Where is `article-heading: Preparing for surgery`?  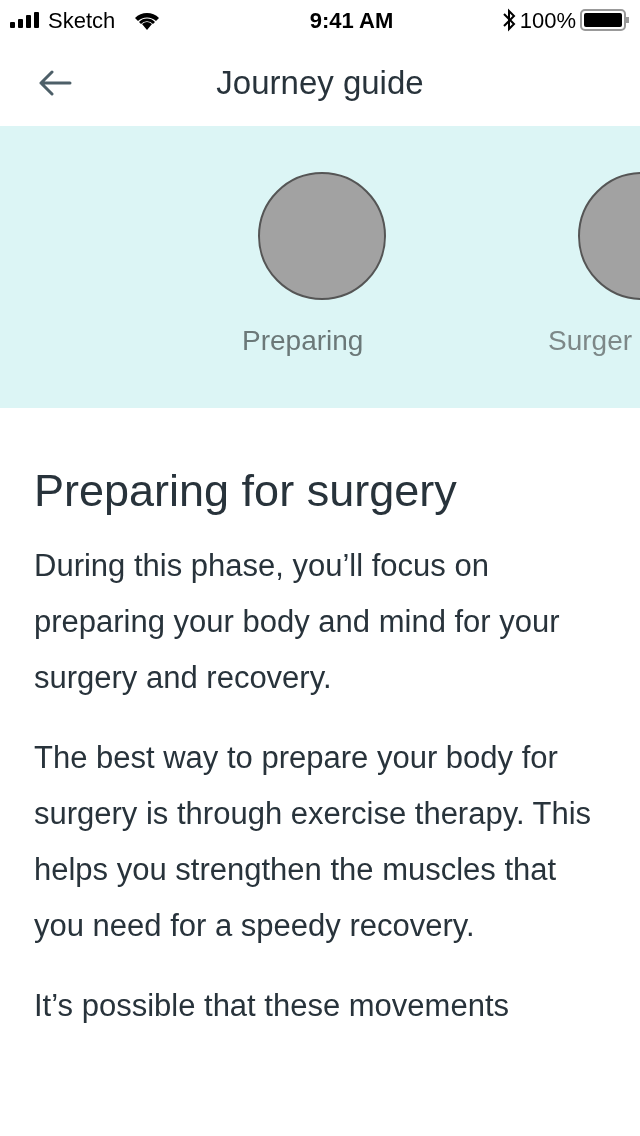 article-heading: Preparing for surgery is located at coordinates (246, 491).